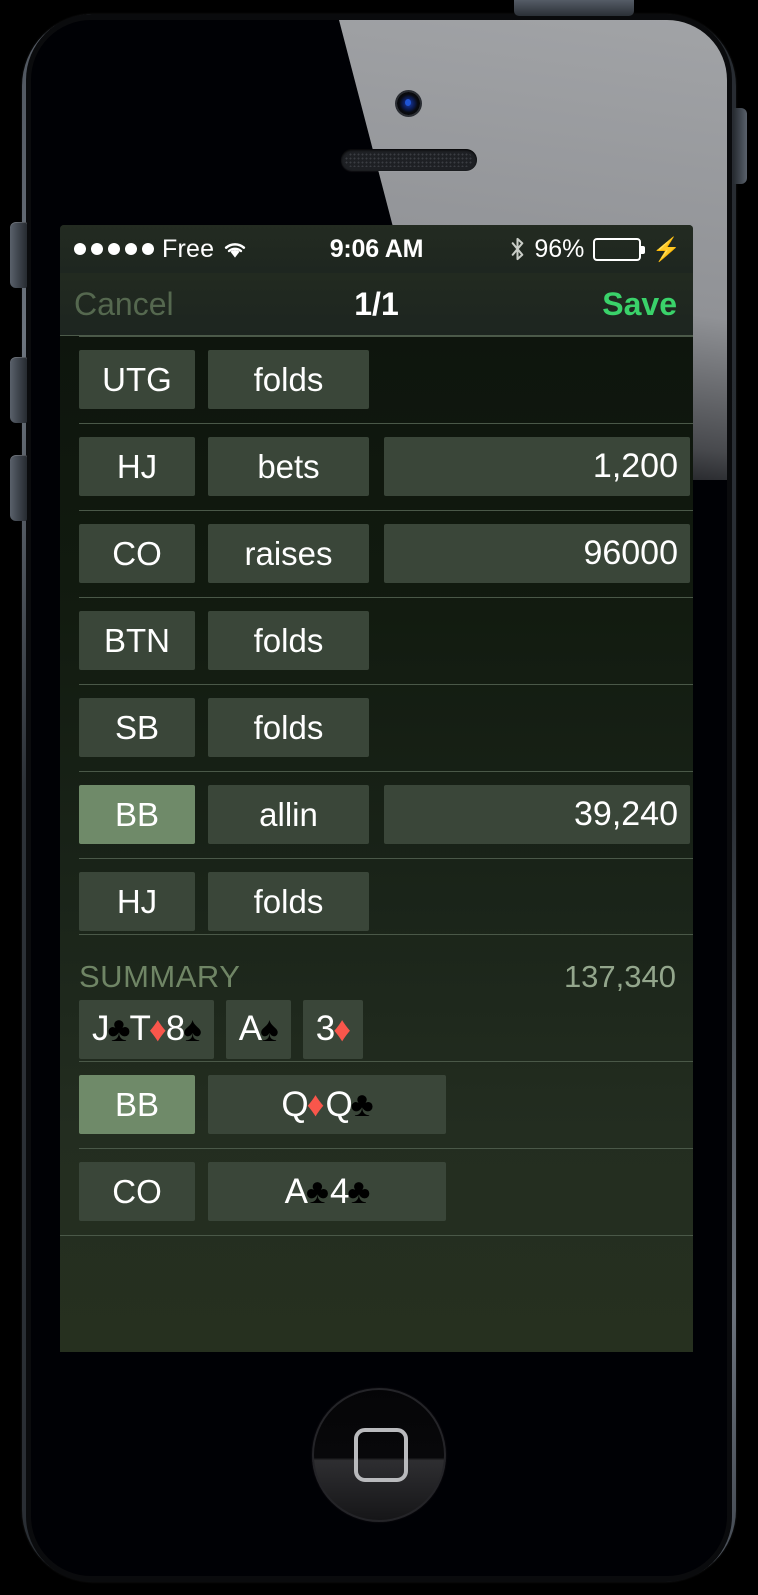  I want to click on mute-switch-button, so click(18, 255).